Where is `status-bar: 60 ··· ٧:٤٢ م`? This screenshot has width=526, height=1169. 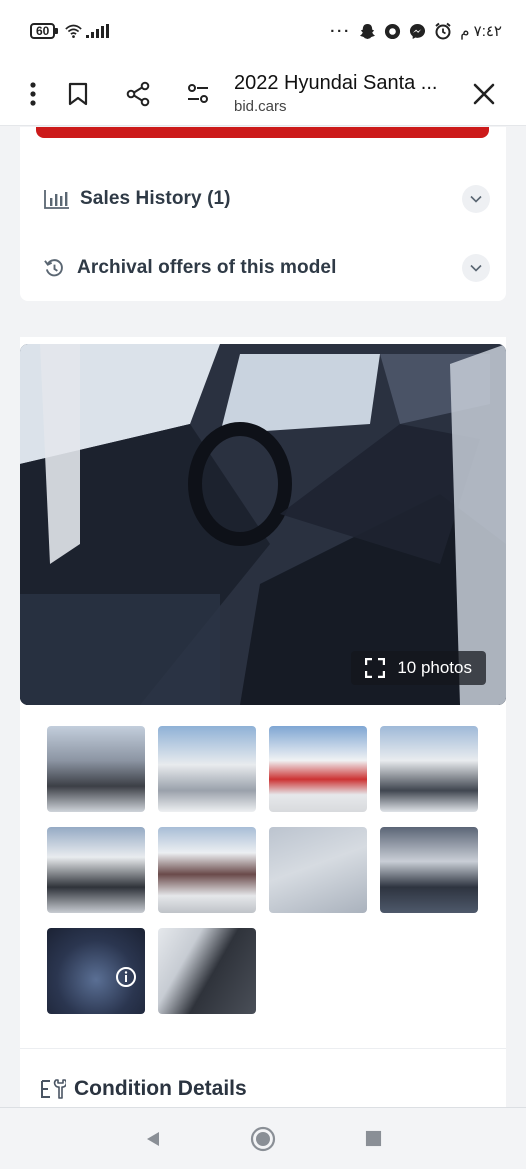 status-bar: 60 ··· ٧:٤٢ م is located at coordinates (263, 31).